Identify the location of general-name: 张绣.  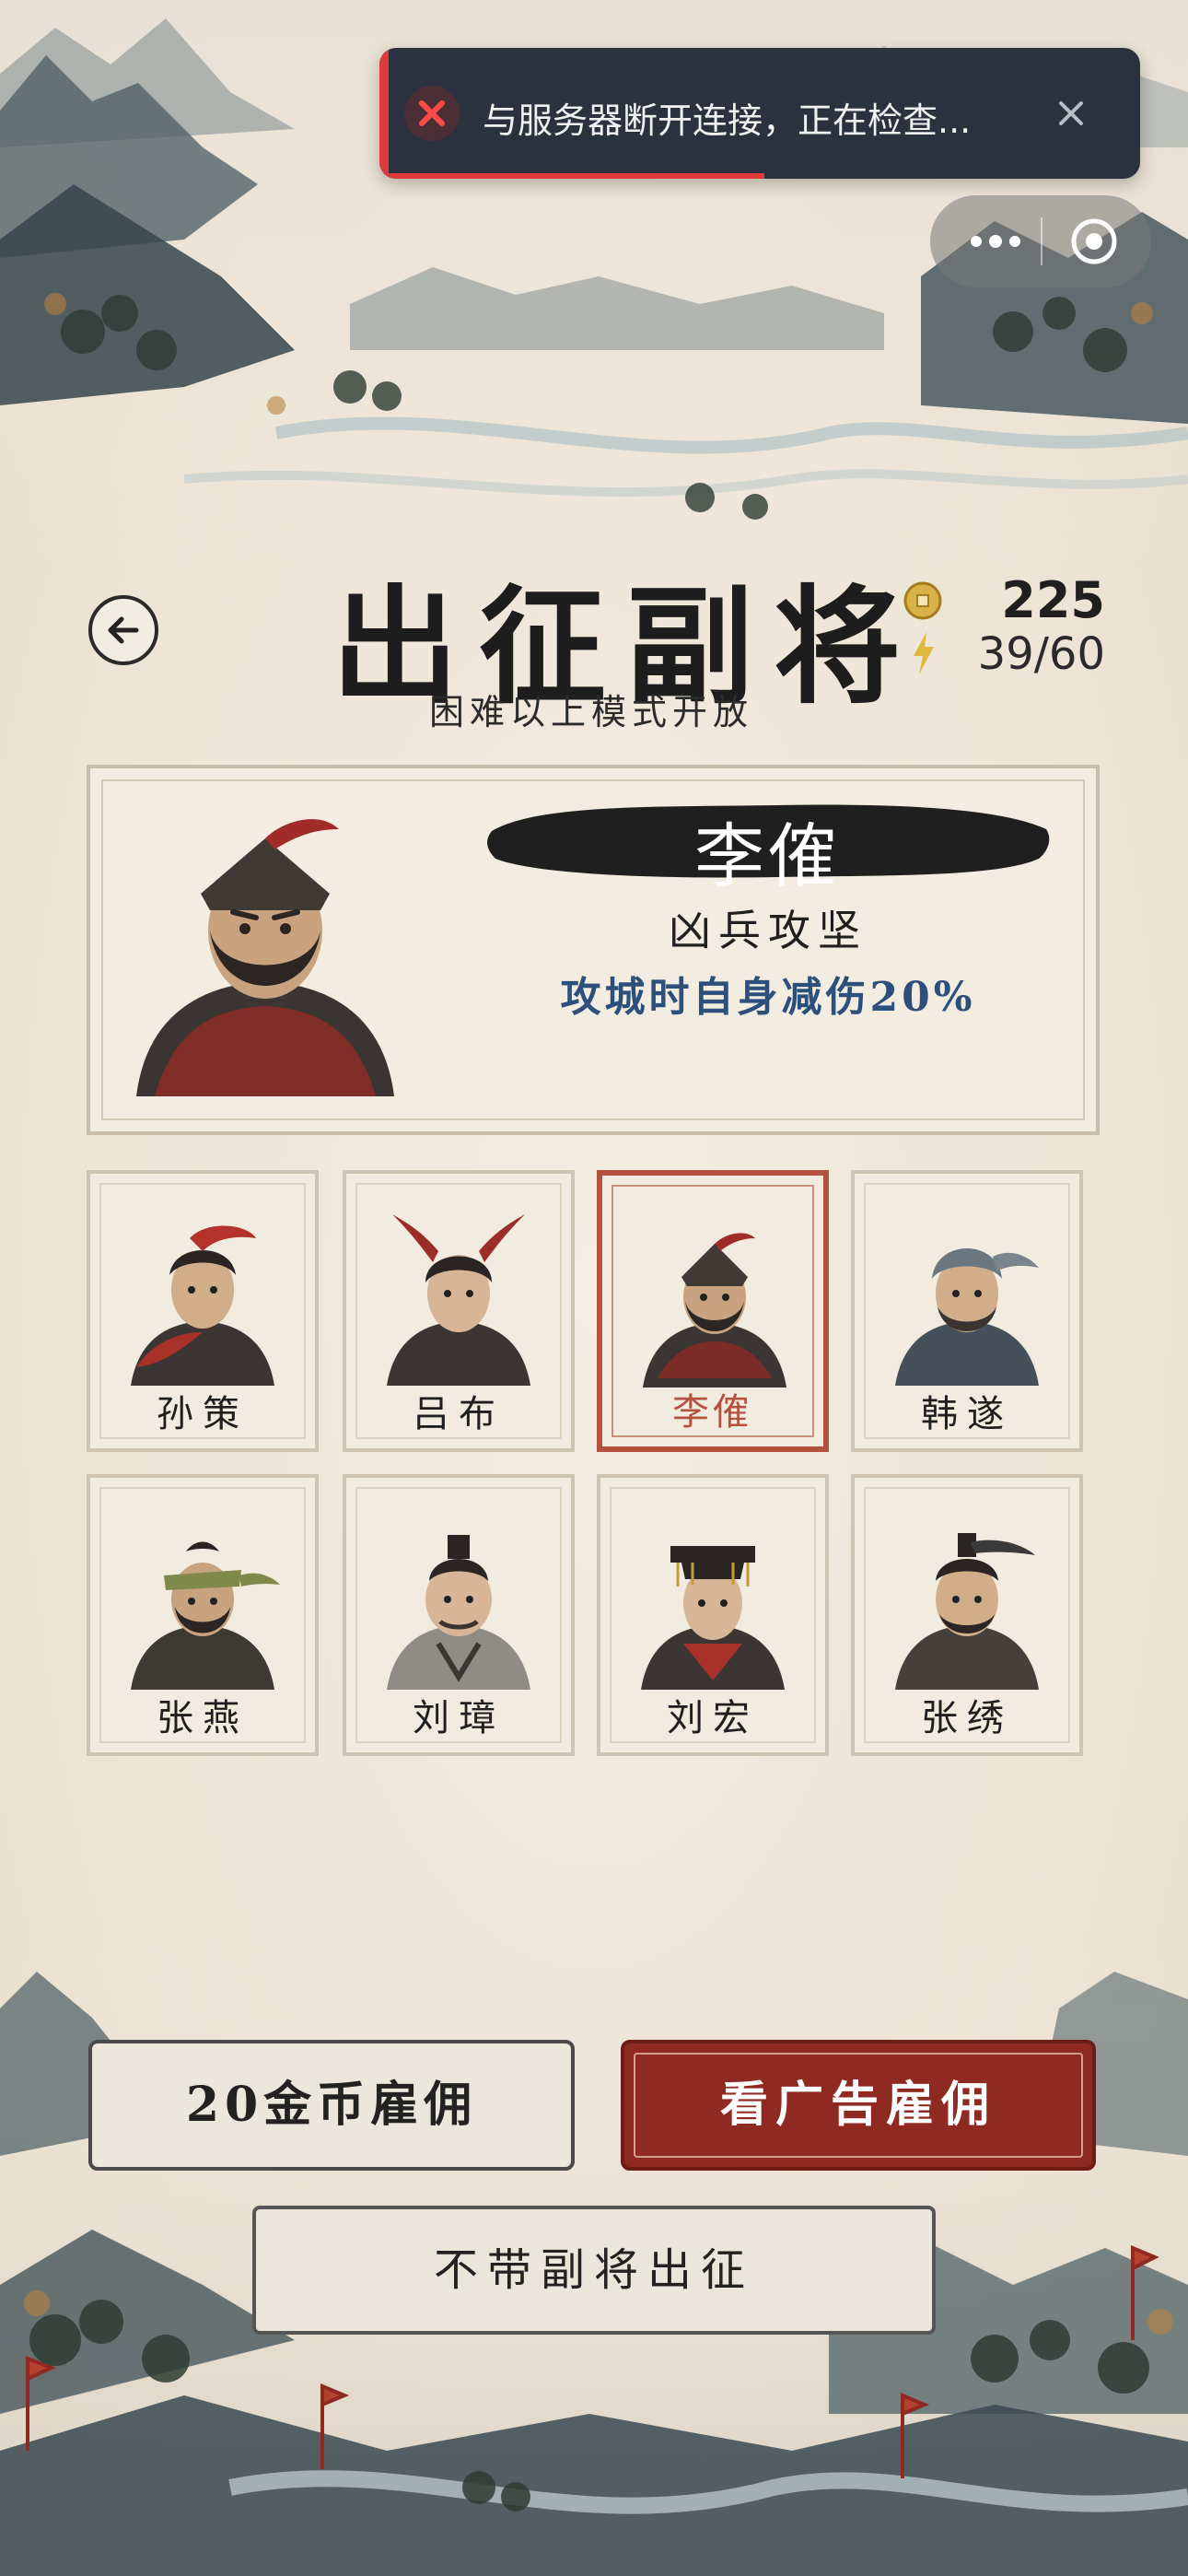
(967, 1718).